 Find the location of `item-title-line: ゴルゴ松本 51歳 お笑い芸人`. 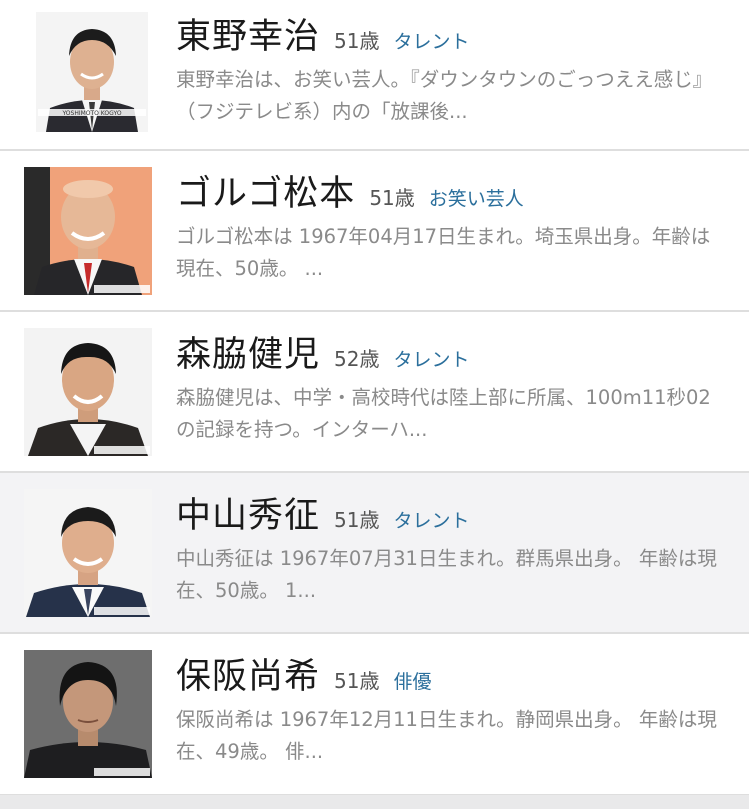

item-title-line: ゴルゴ松本 51歳 お笑い芸人 is located at coordinates (452, 191).